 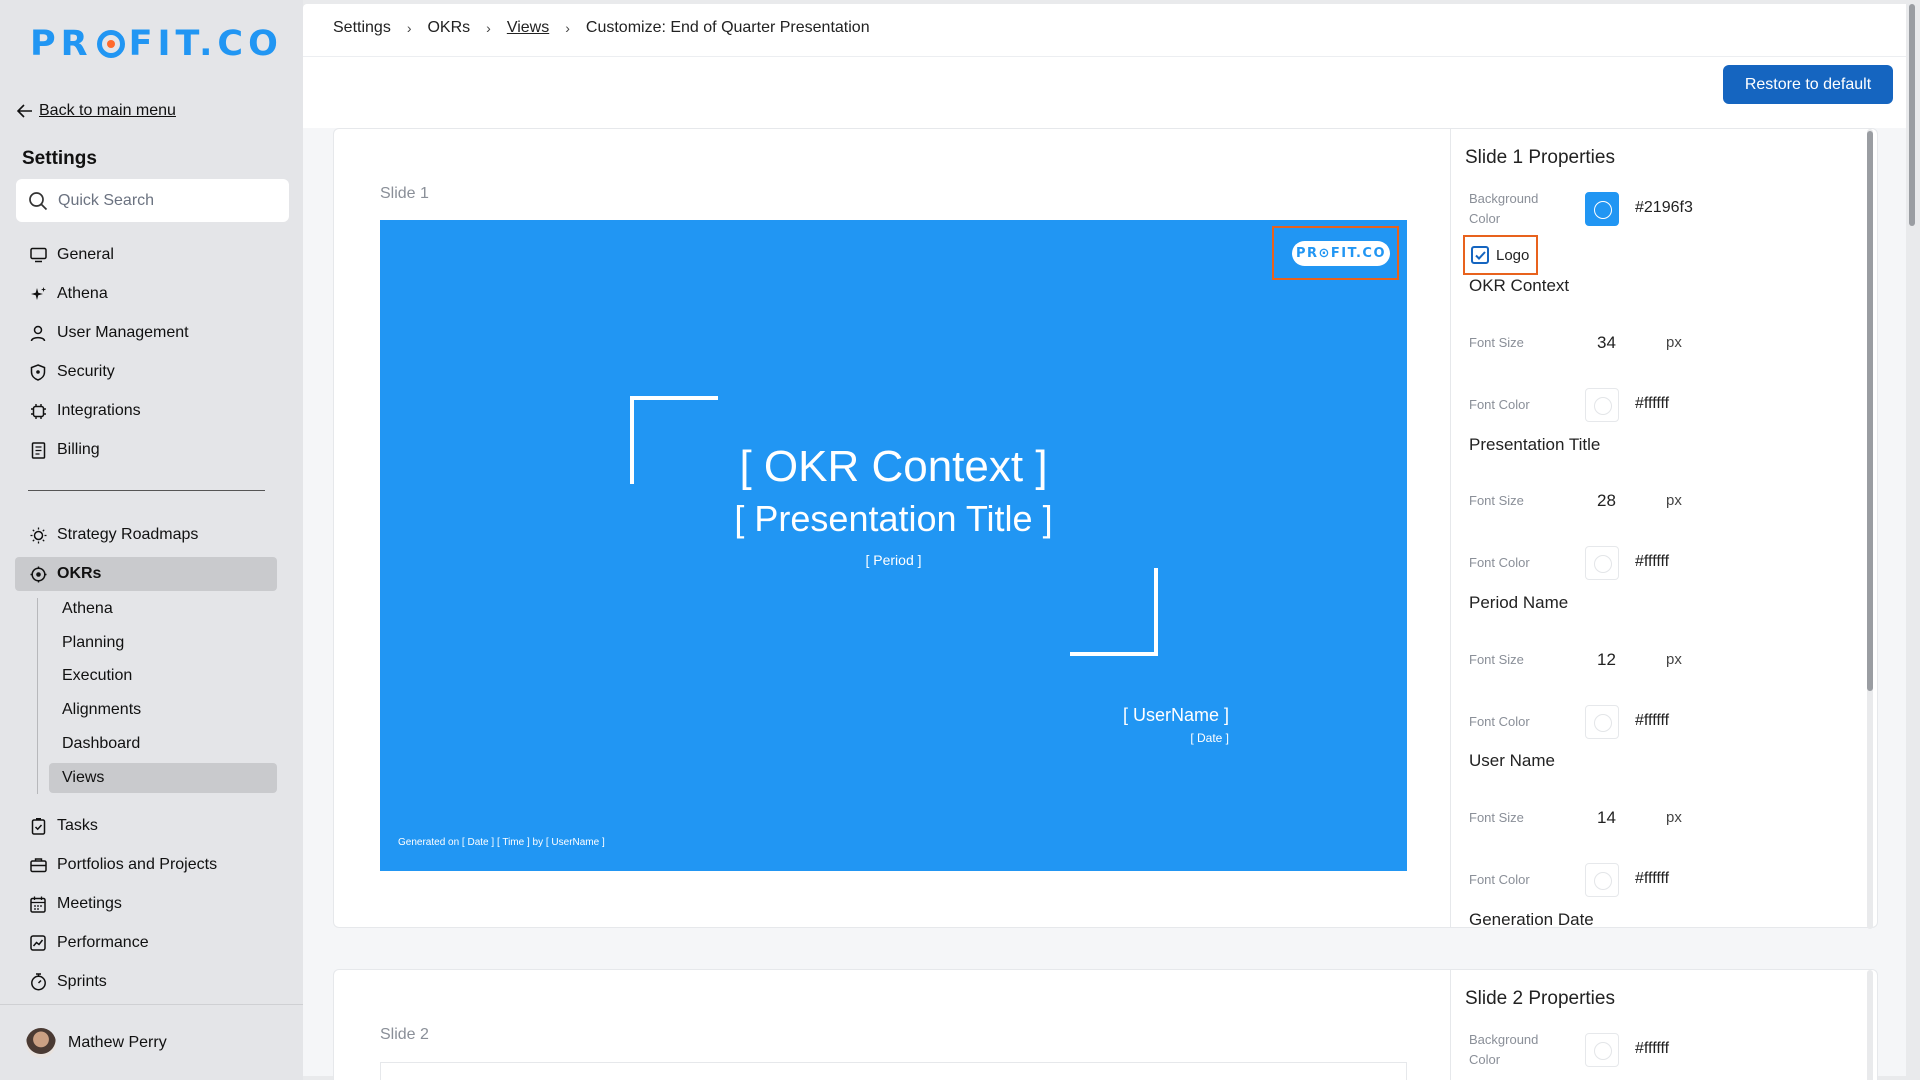 I want to click on okr-submenu-line, so click(x=37, y=696).